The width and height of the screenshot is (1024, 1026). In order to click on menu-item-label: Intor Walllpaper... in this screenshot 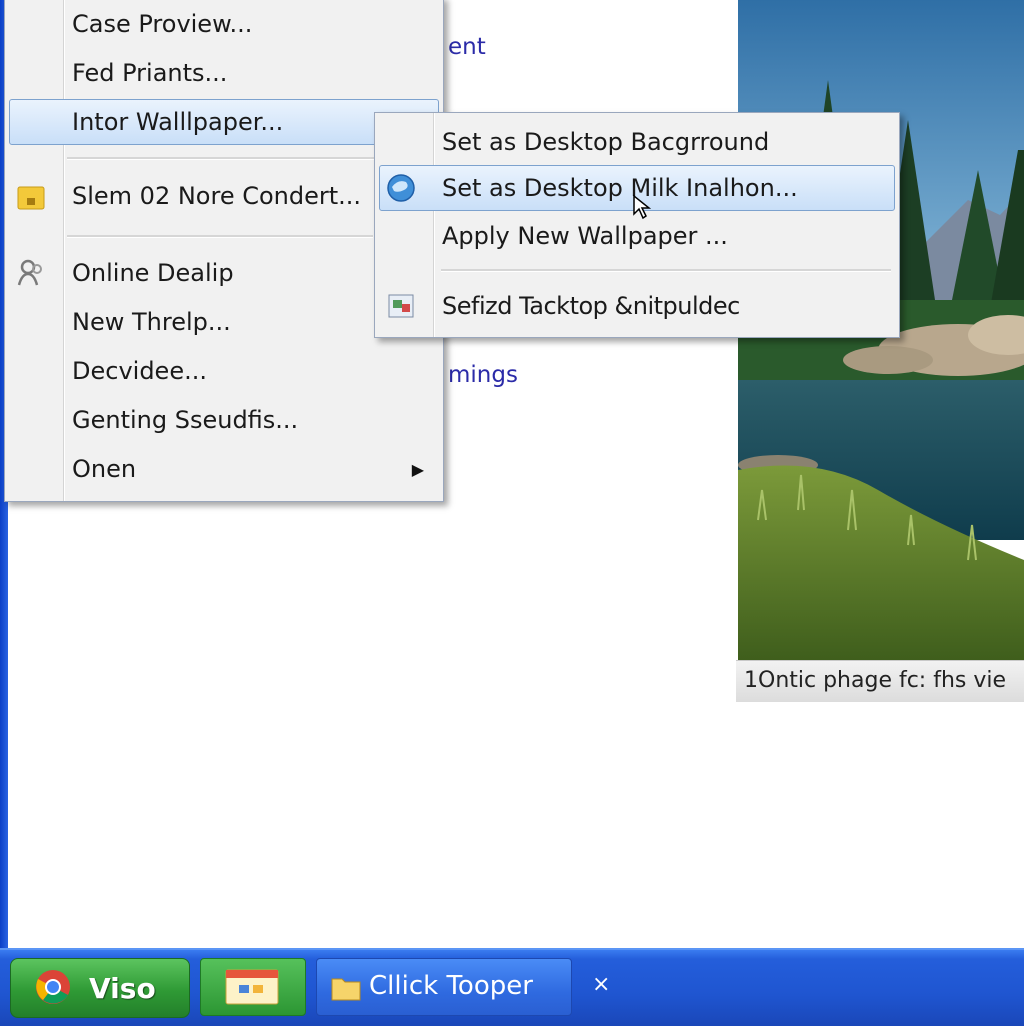, I will do `click(178, 122)`.